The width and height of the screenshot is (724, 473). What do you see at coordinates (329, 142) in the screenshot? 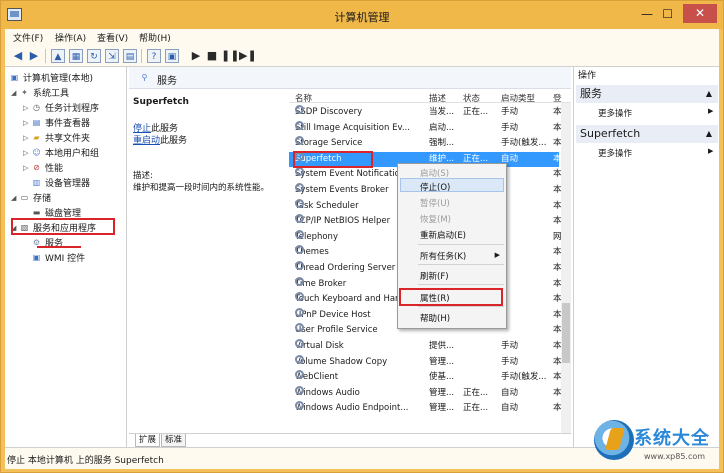
I see `service-name: Storage Service` at bounding box center [329, 142].